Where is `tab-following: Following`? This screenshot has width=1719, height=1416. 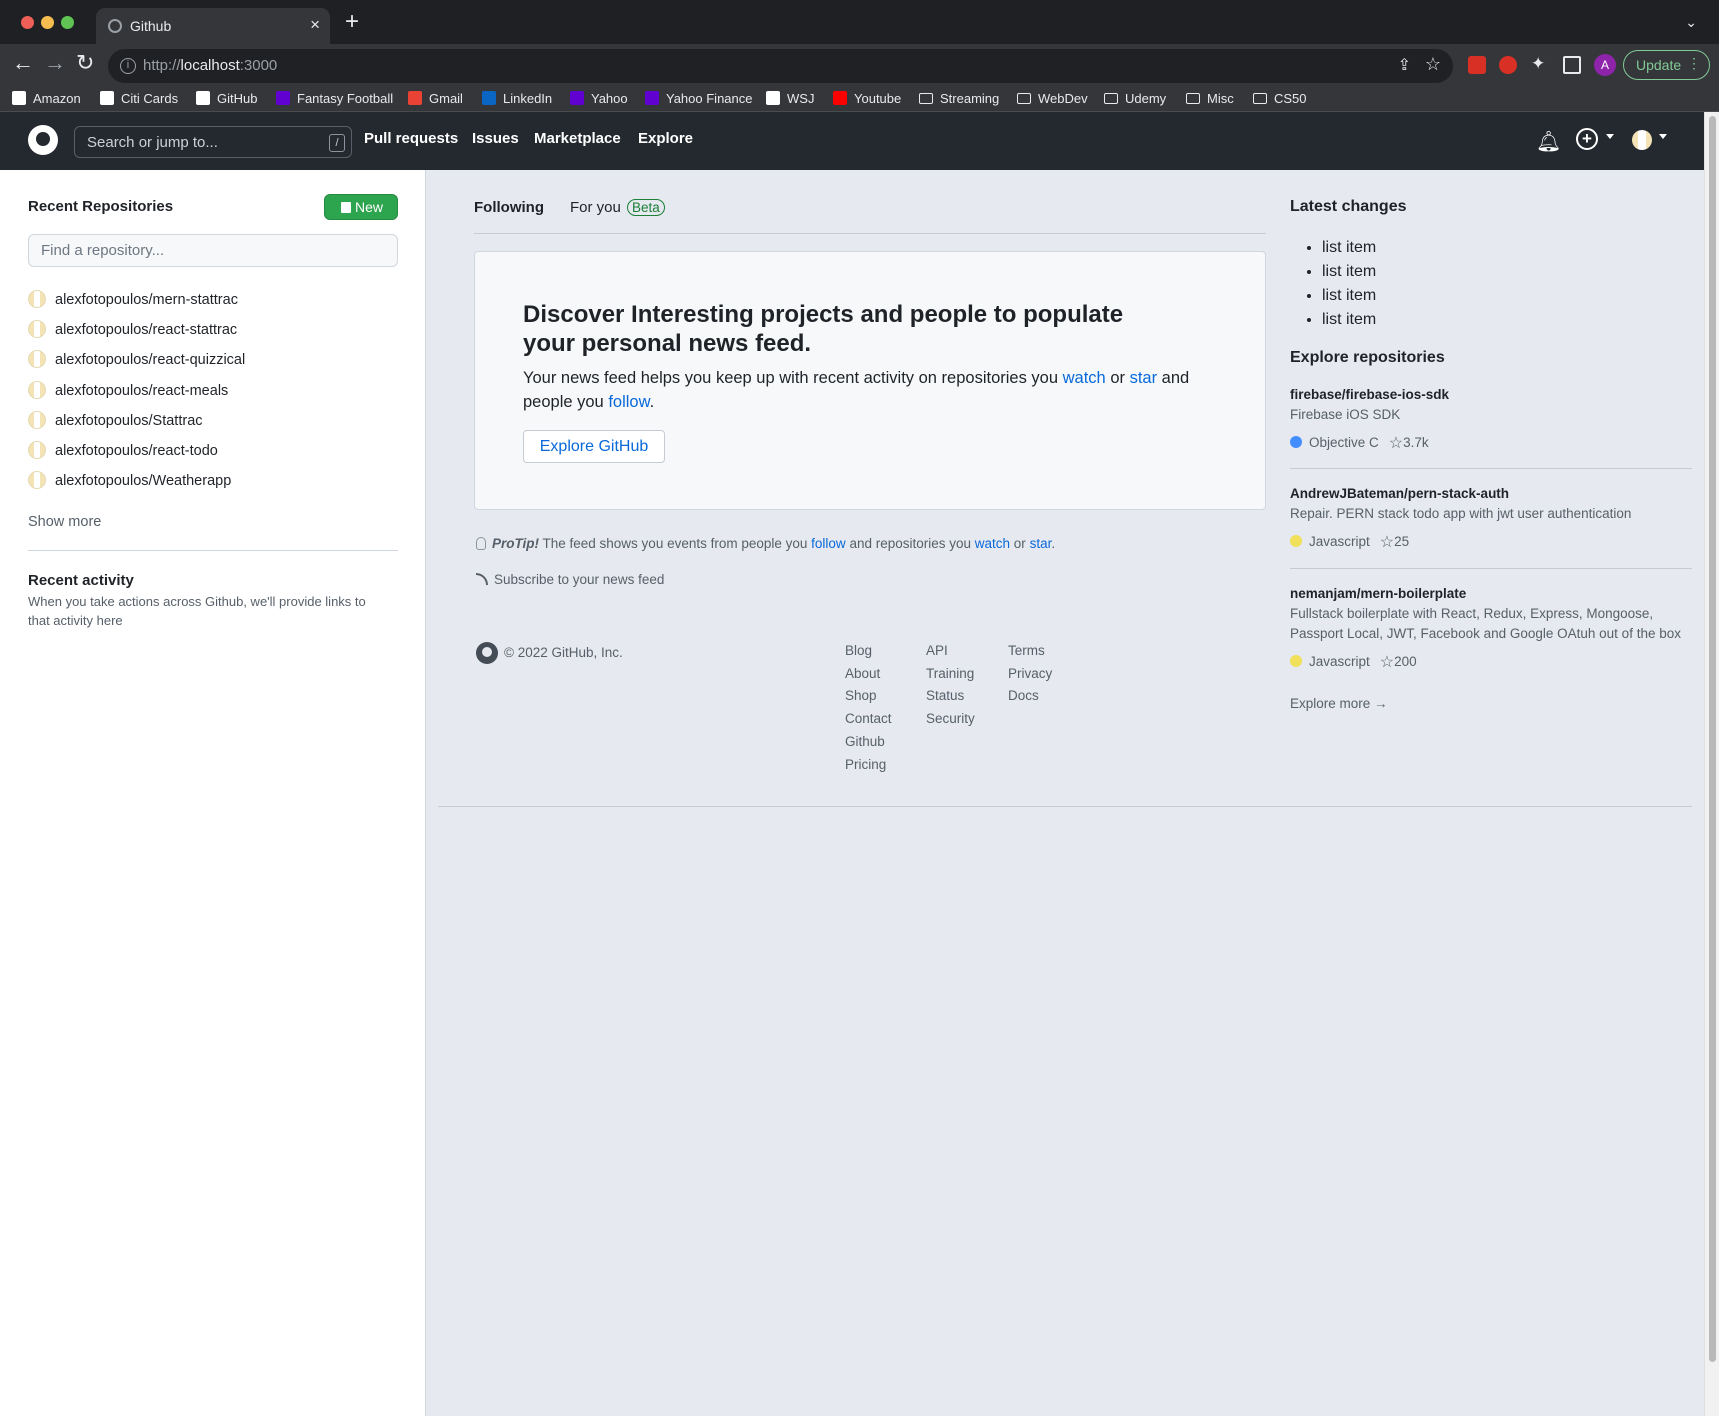 tab-following: Following is located at coordinates (509, 207).